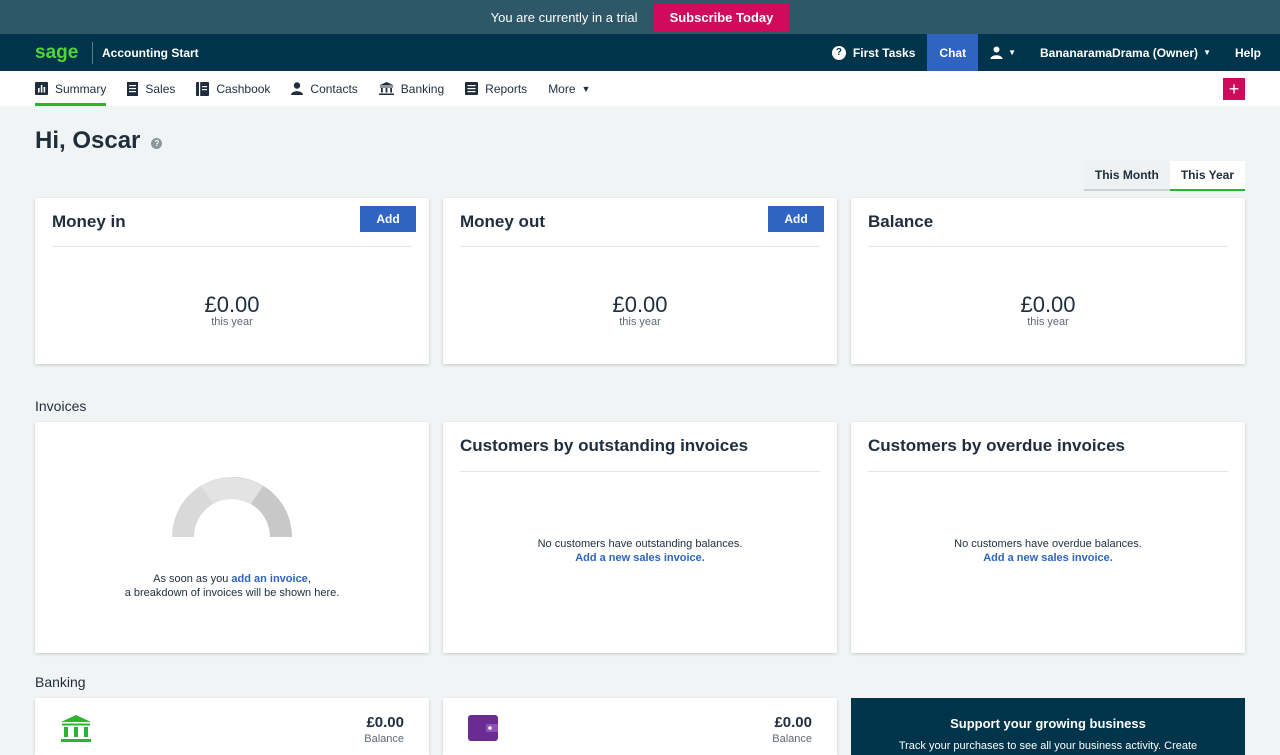  I want to click on trial-message: You are currently in a trial, so click(564, 17).